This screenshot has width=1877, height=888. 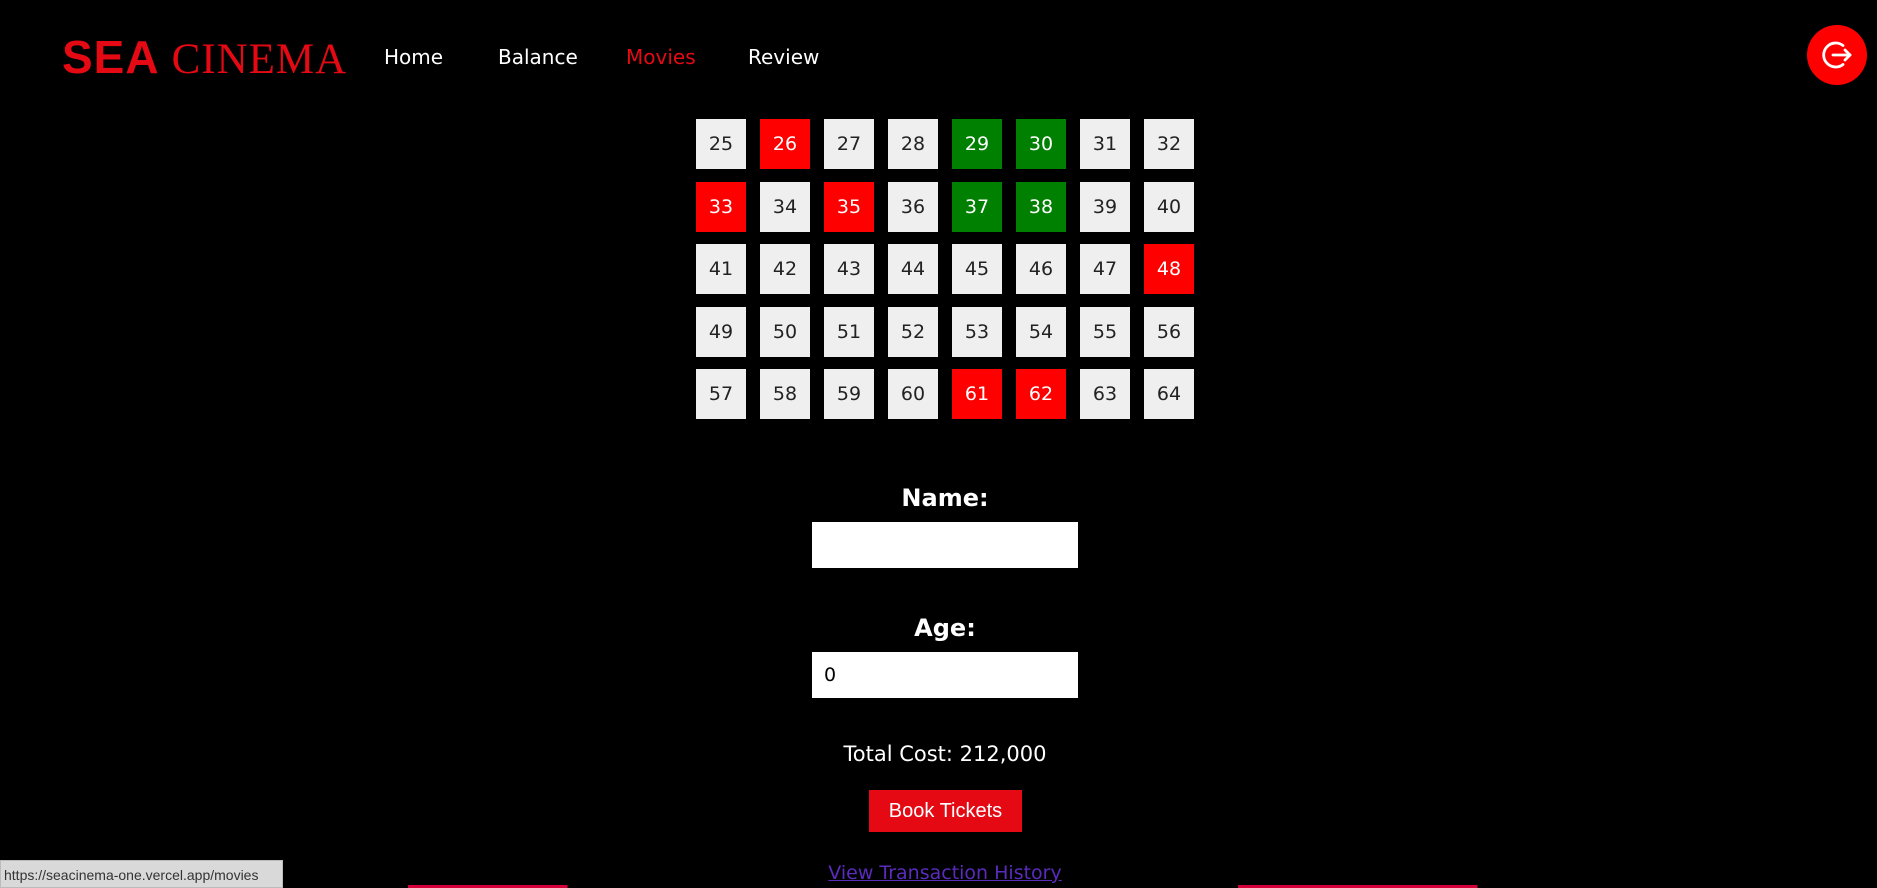 What do you see at coordinates (1169, 144) in the screenshot?
I see `seat-32: 32` at bounding box center [1169, 144].